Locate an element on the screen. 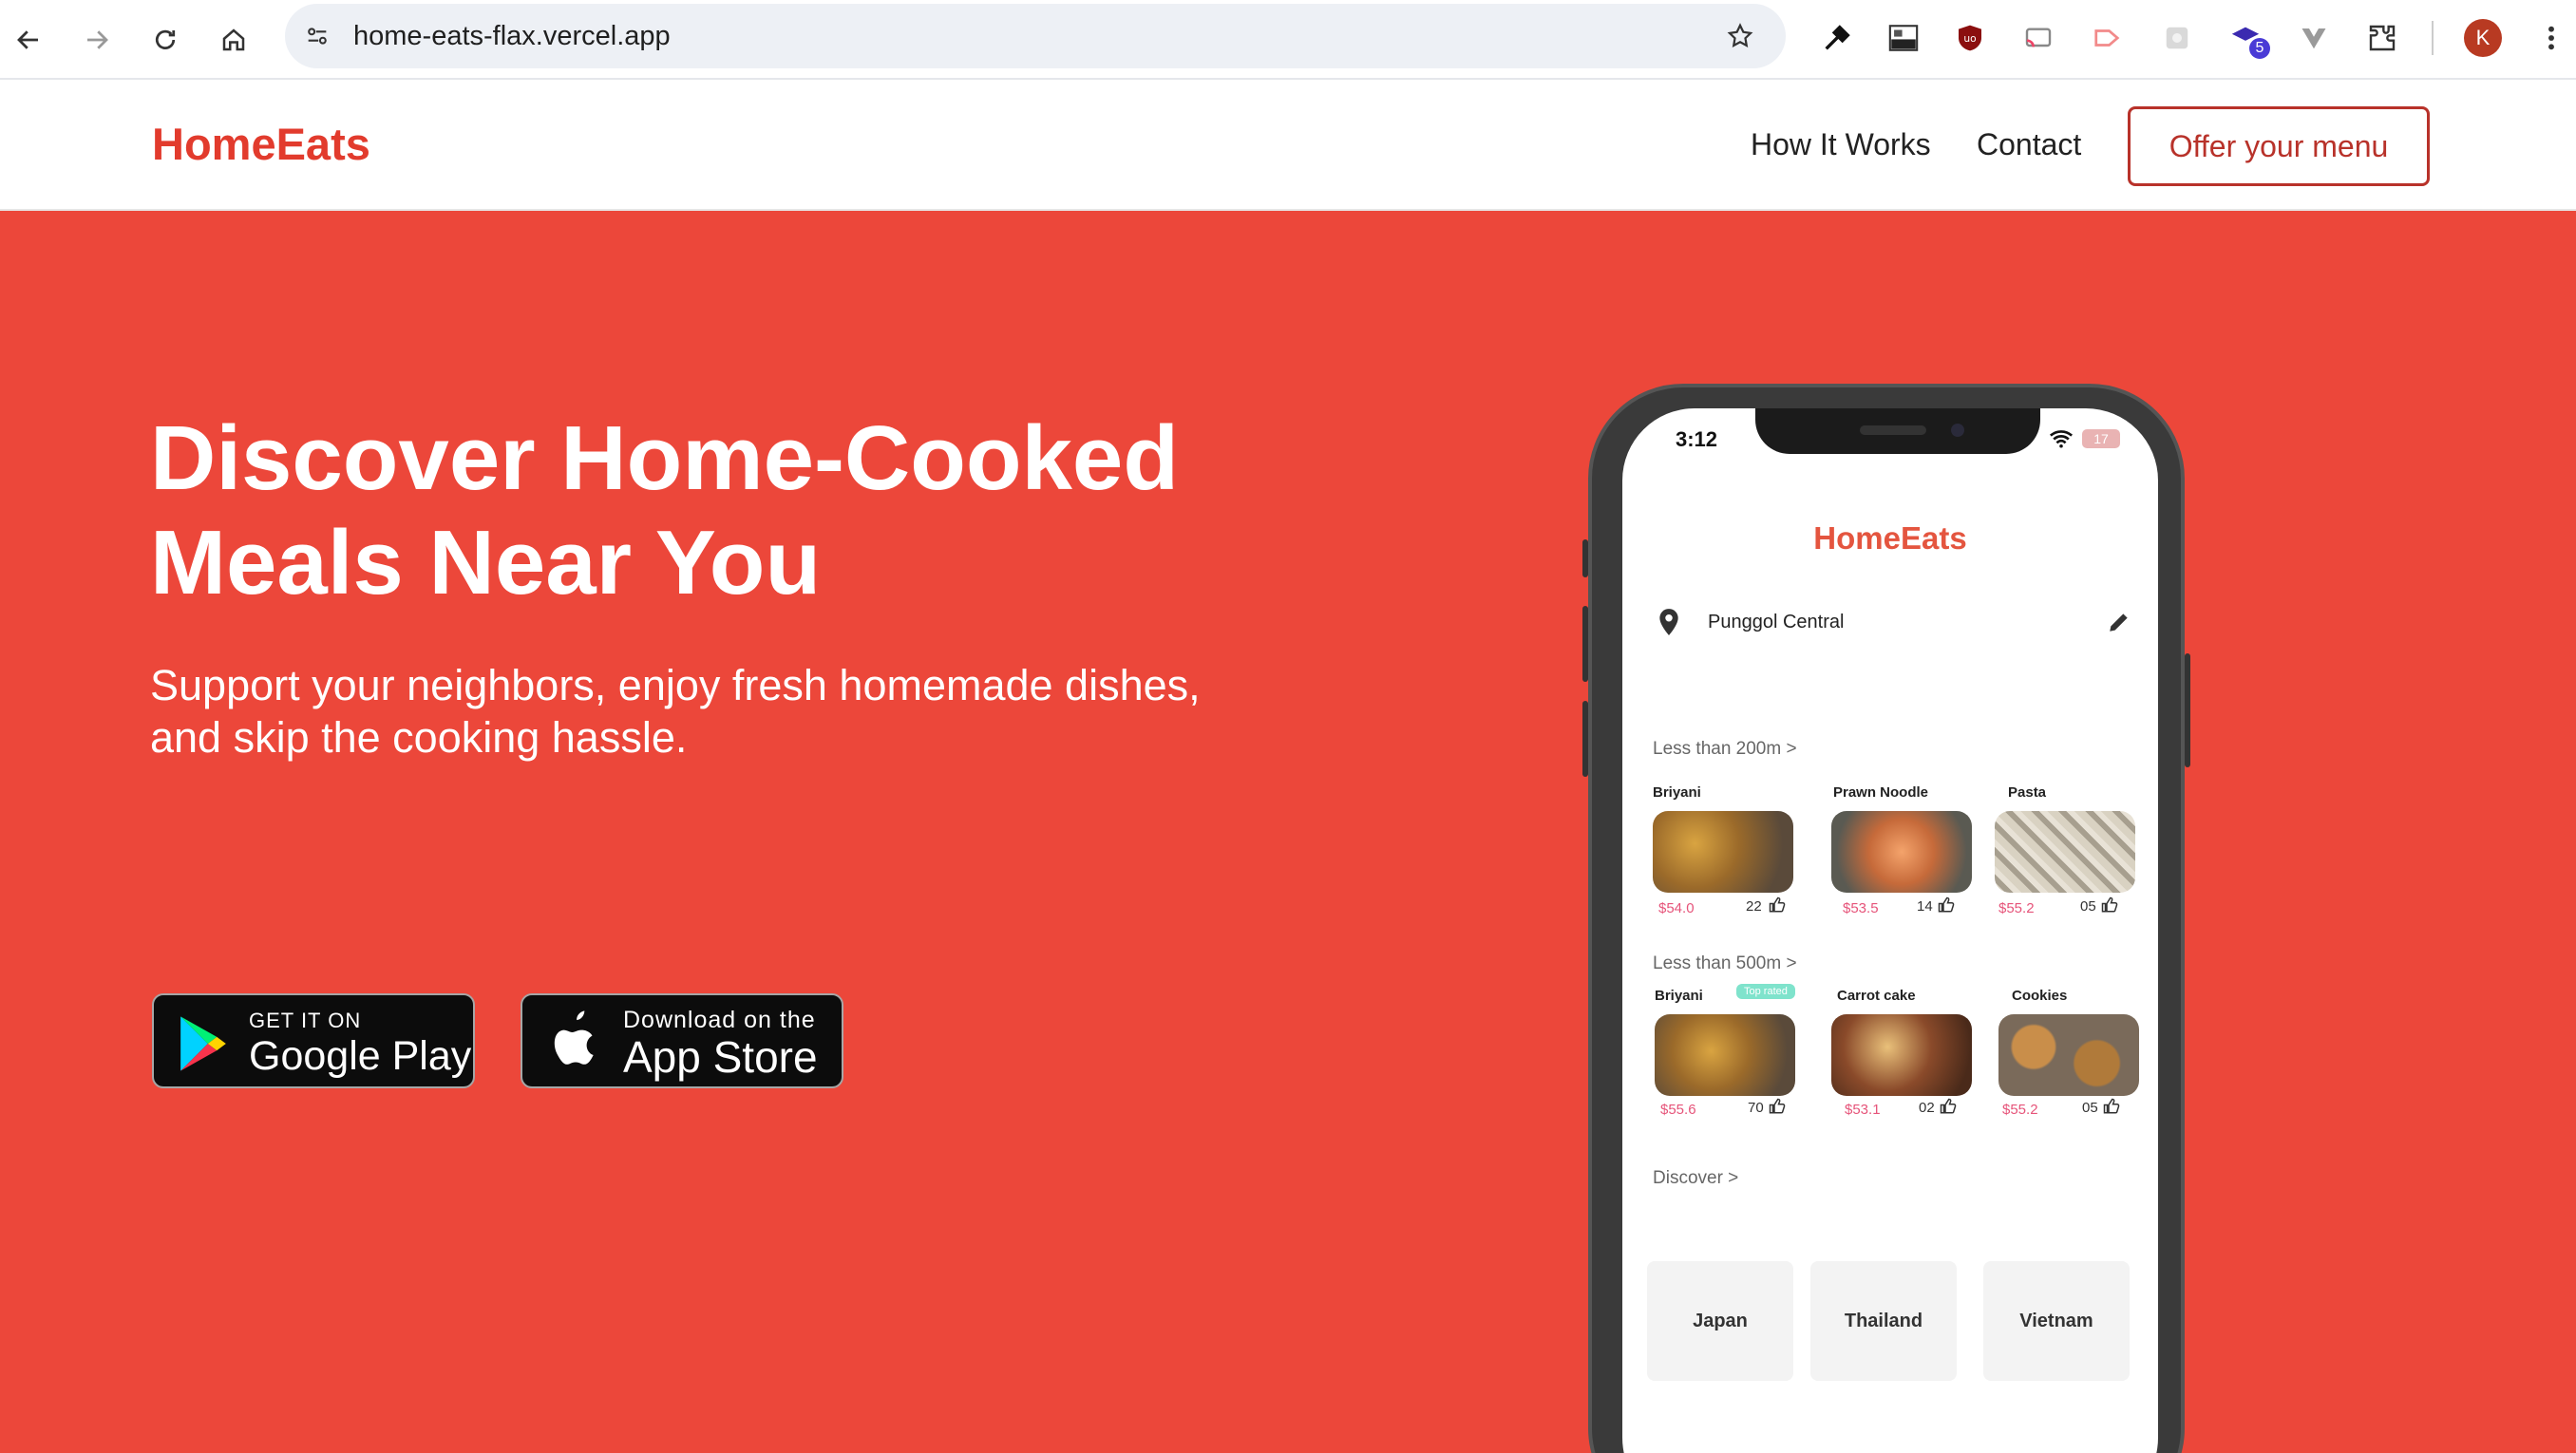 Image resolution: width=2576 pixels, height=1453 pixels. toolbar-divider is located at coordinates (2433, 38).